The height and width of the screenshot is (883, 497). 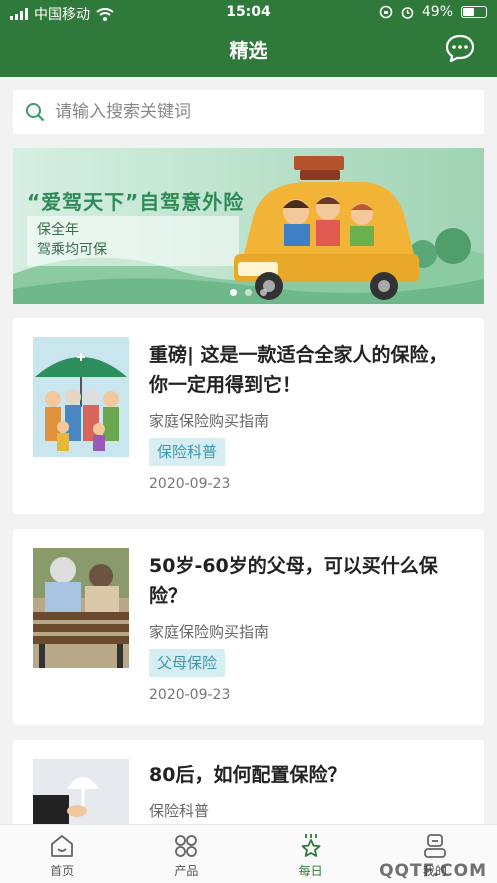 What do you see at coordinates (133, 241) in the screenshot?
I see `banner-subtitle-box: 保全年 驾乘均可保` at bounding box center [133, 241].